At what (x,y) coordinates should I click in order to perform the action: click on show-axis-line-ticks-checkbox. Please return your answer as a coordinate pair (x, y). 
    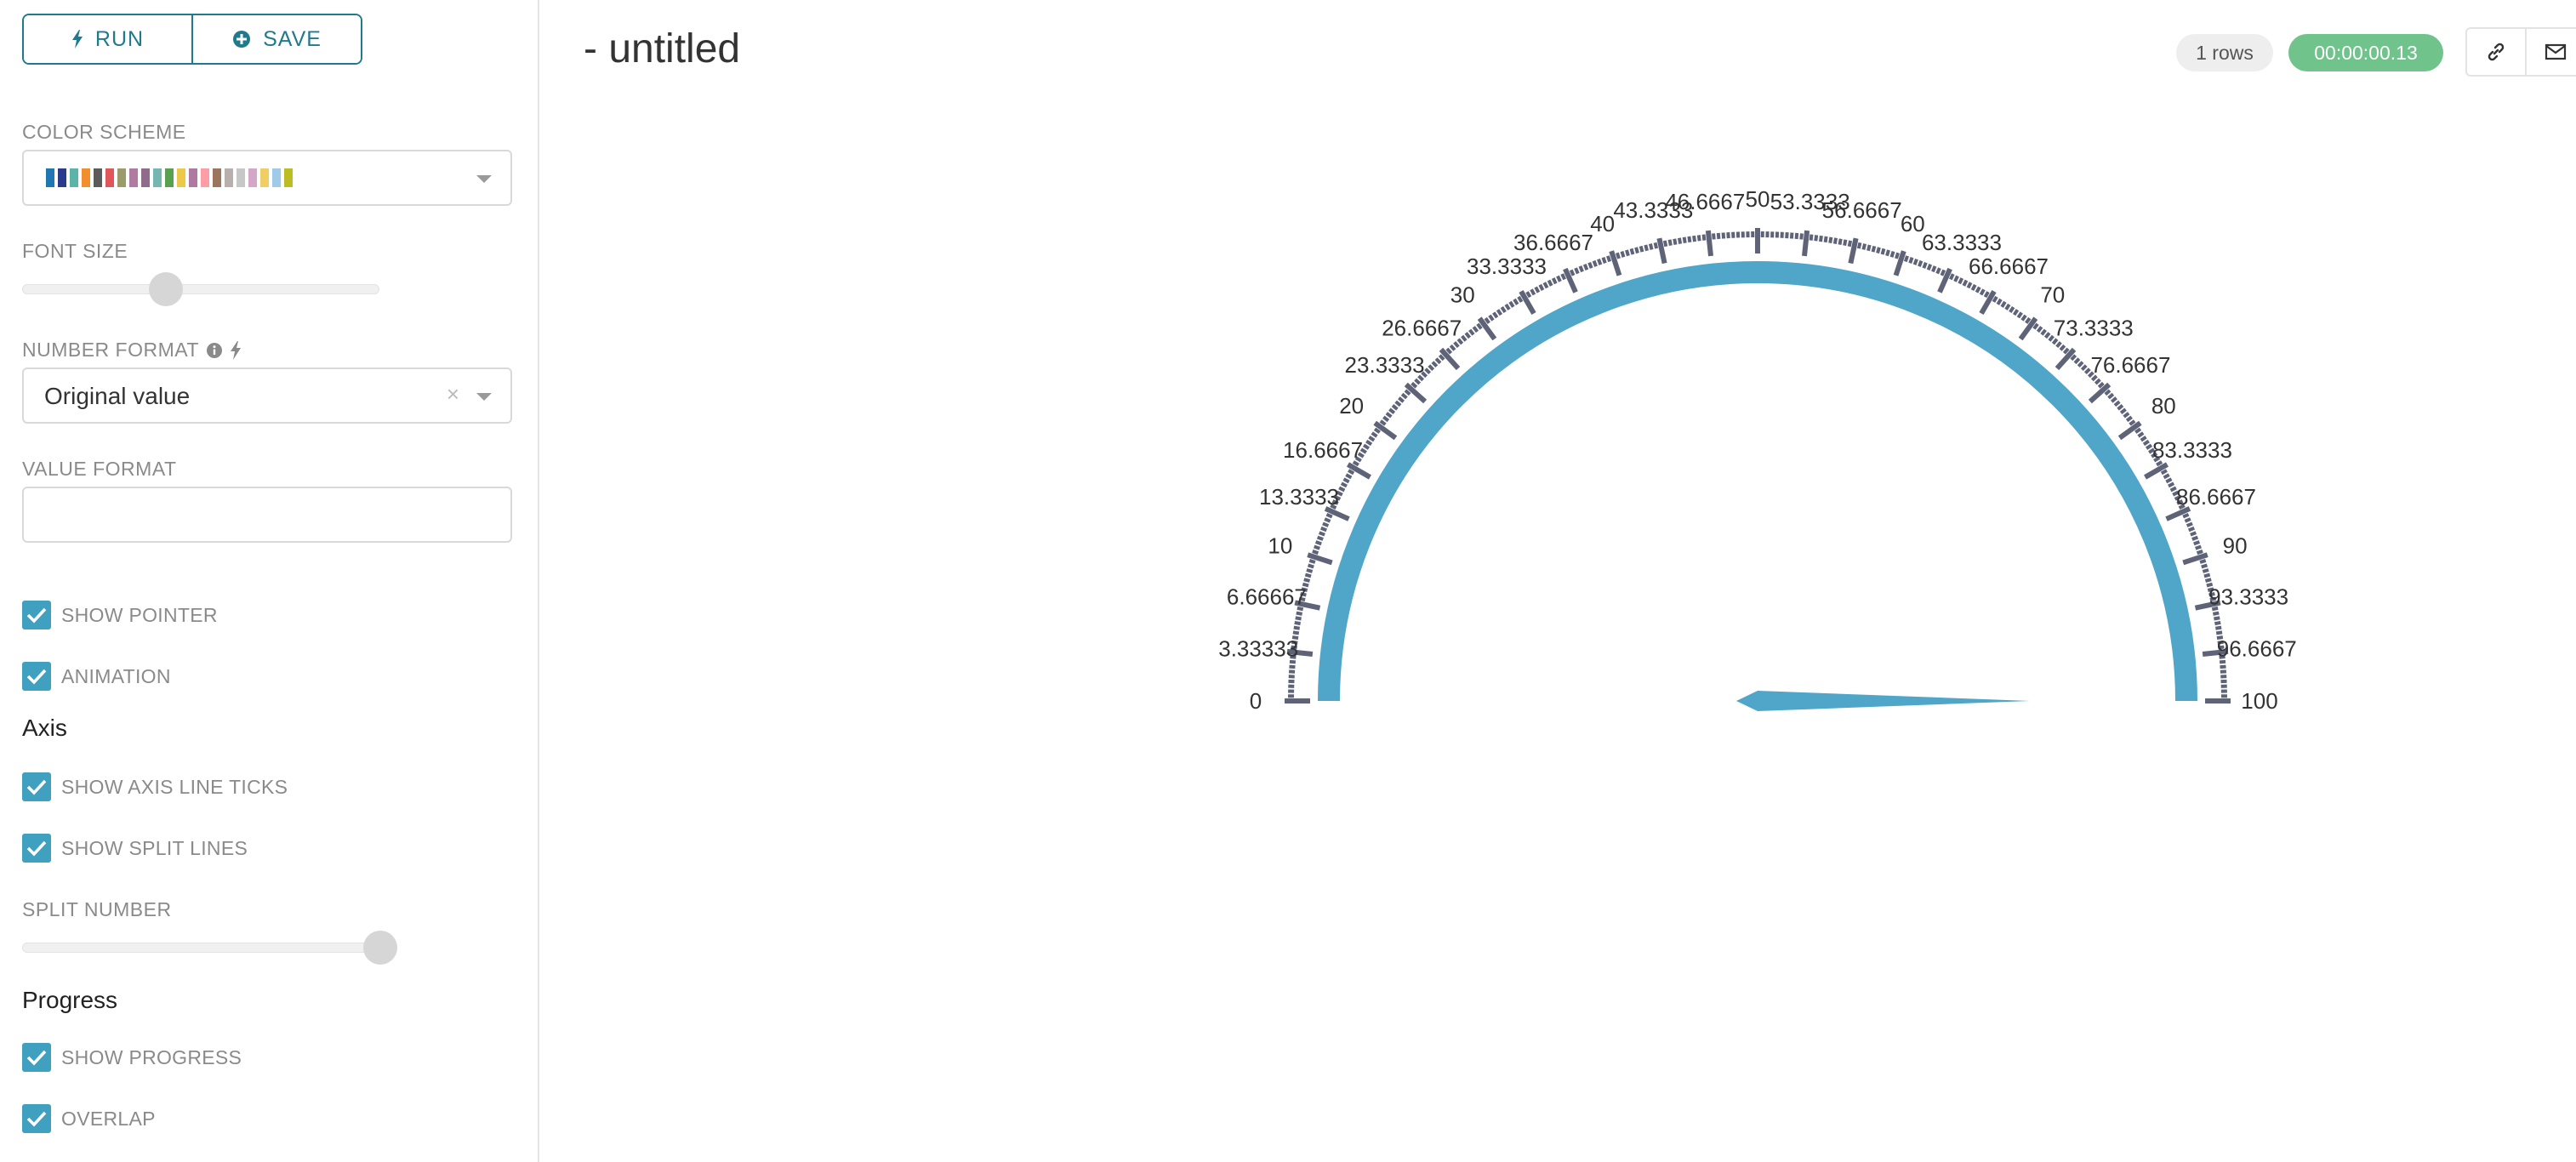
    Looking at the image, I should click on (37, 786).